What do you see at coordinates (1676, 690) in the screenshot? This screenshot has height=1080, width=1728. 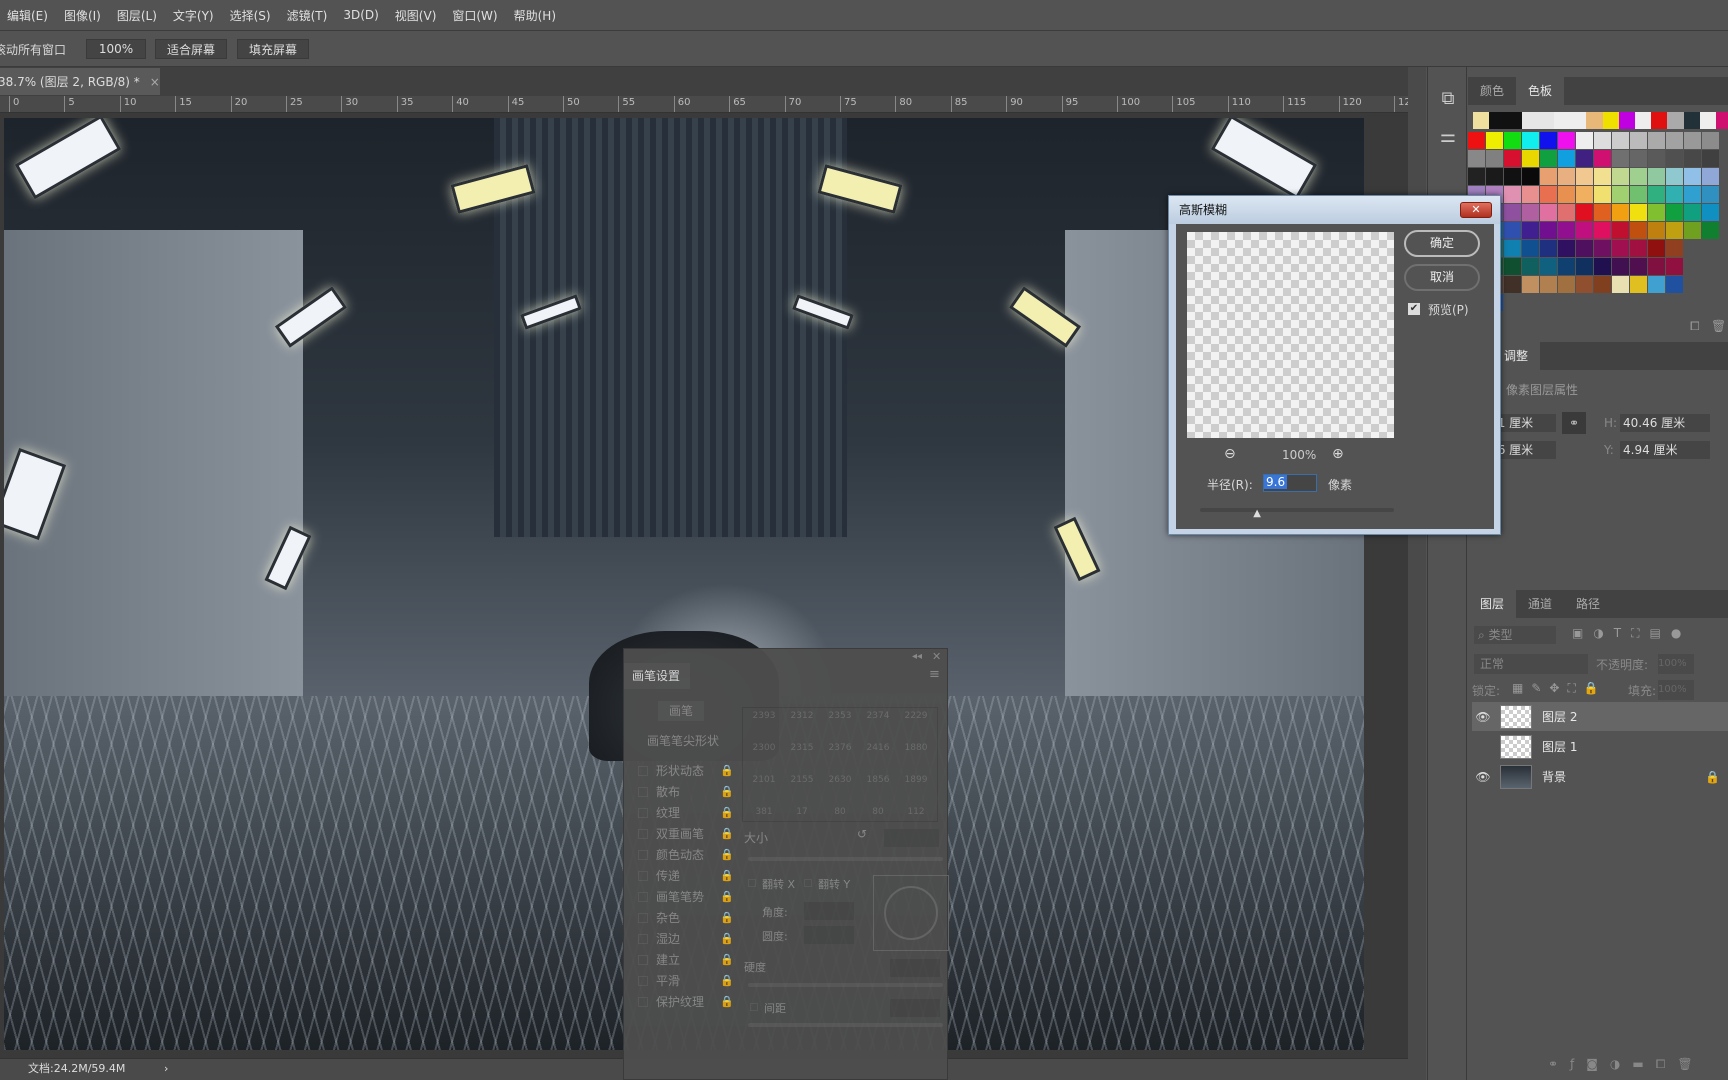 I see `fill-field: 100%` at bounding box center [1676, 690].